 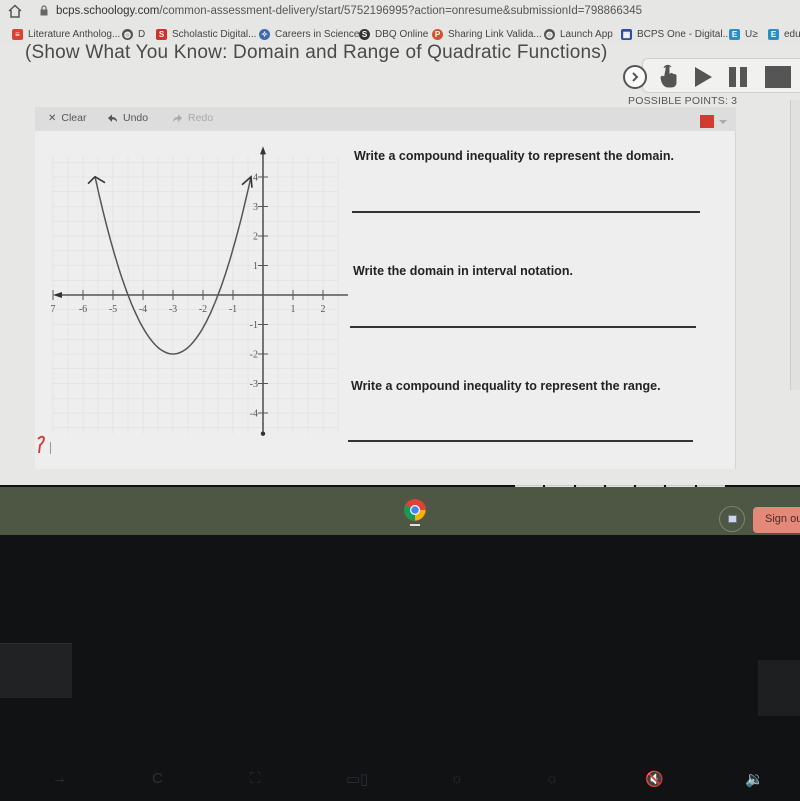 What do you see at coordinates (703, 77) in the screenshot?
I see `play-icon` at bounding box center [703, 77].